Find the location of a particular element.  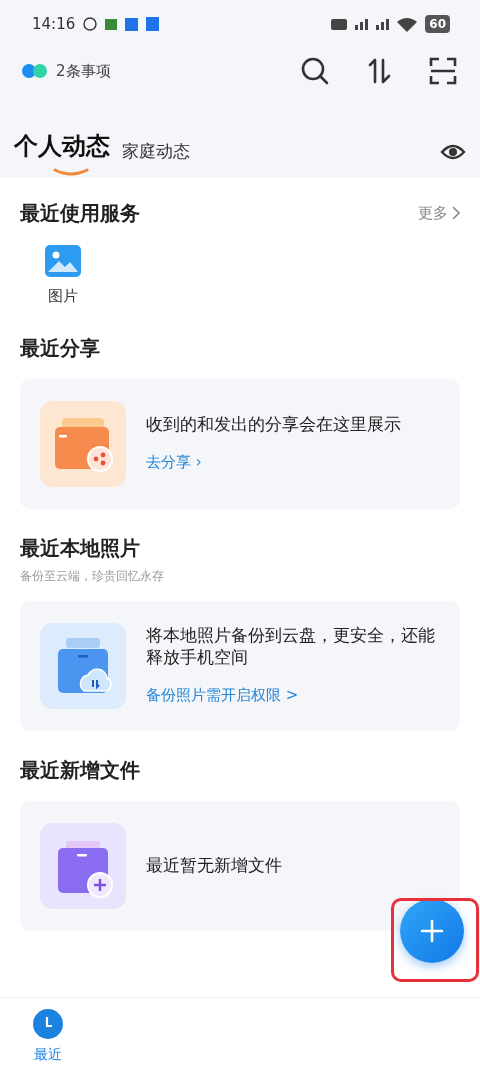

card-message: 收到的和发出的分享会在这里展示 is located at coordinates (273, 424).